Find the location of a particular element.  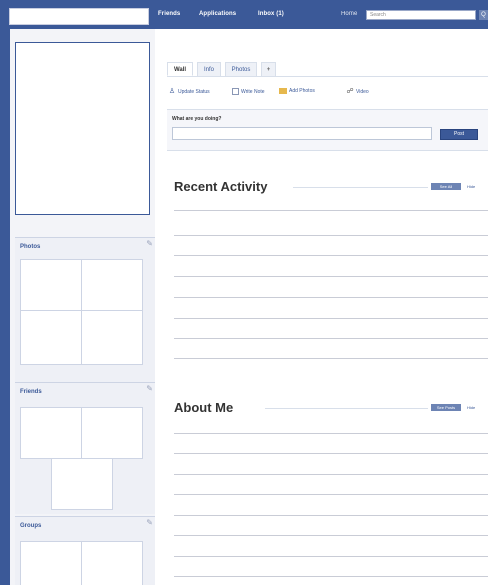

nav-inbox-link: Inbox (1) is located at coordinates (271, 14).